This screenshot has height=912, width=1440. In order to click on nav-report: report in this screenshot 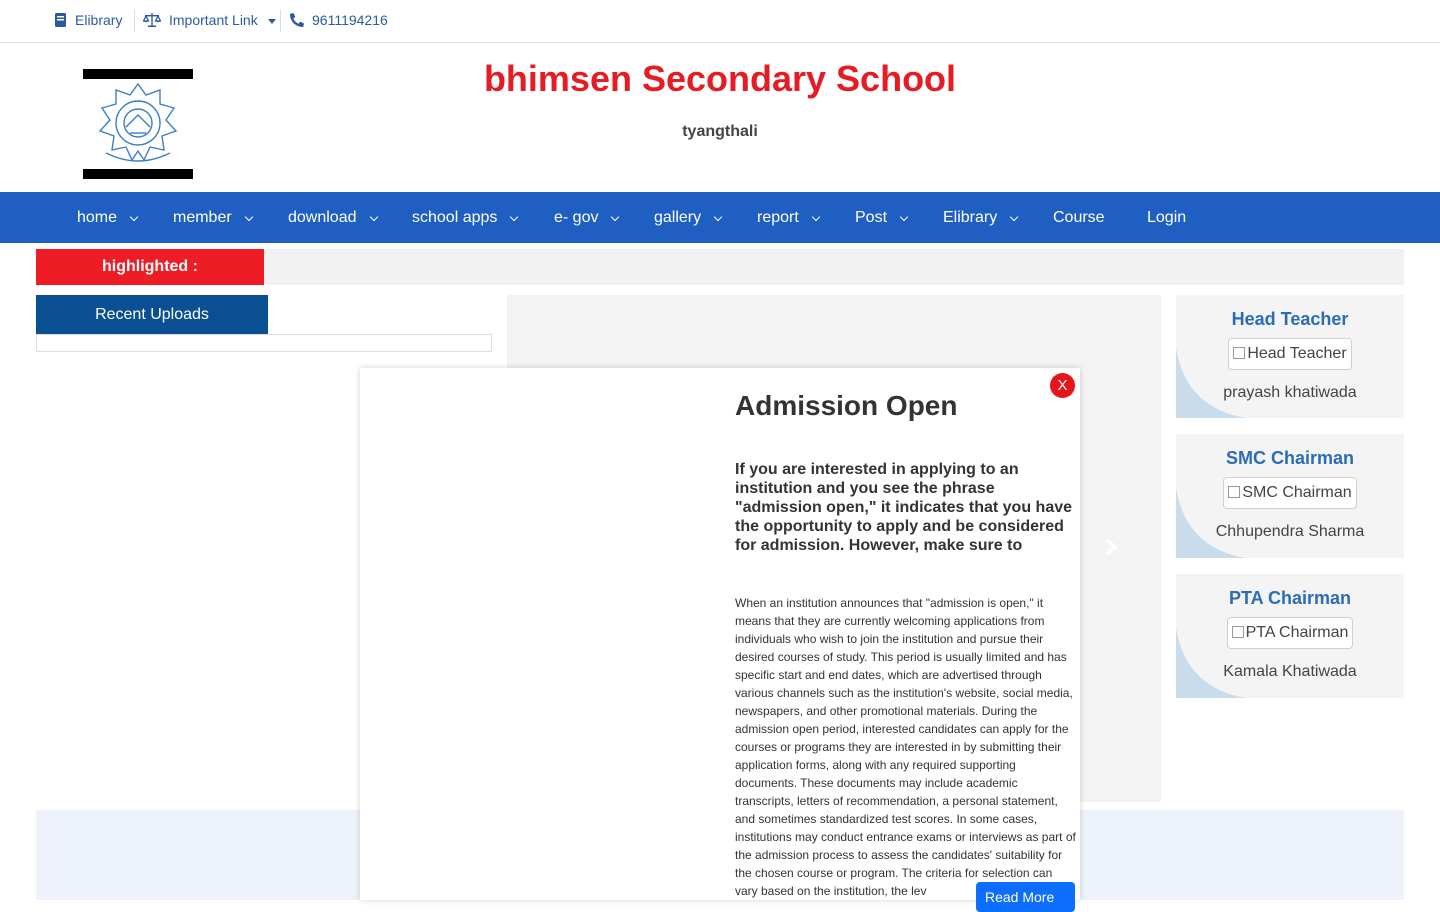, I will do `click(789, 218)`.